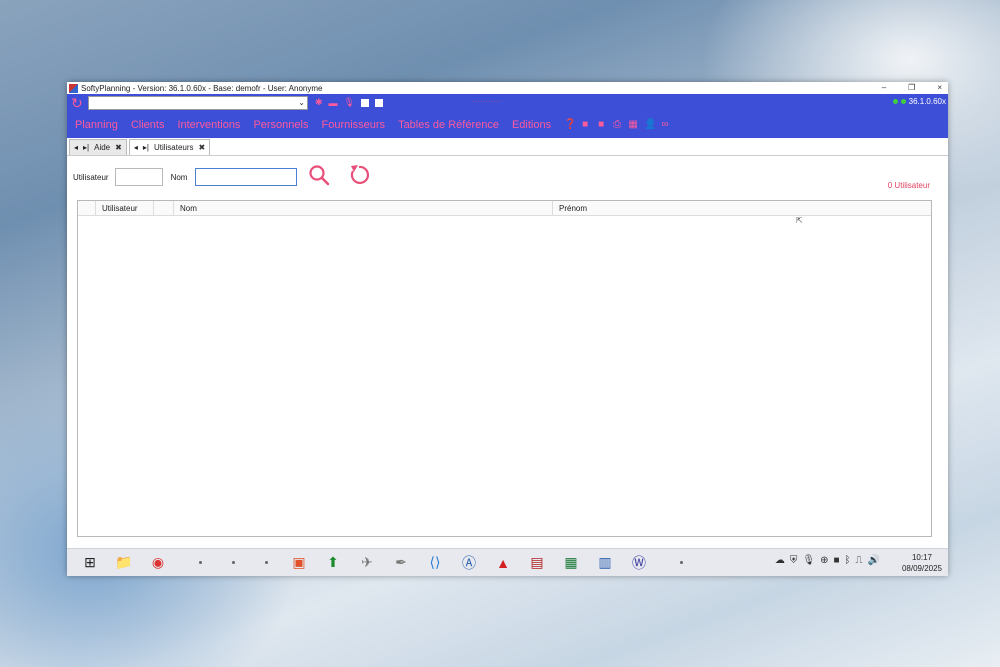  I want to click on column-header-prenom: Prénom, so click(742, 208).